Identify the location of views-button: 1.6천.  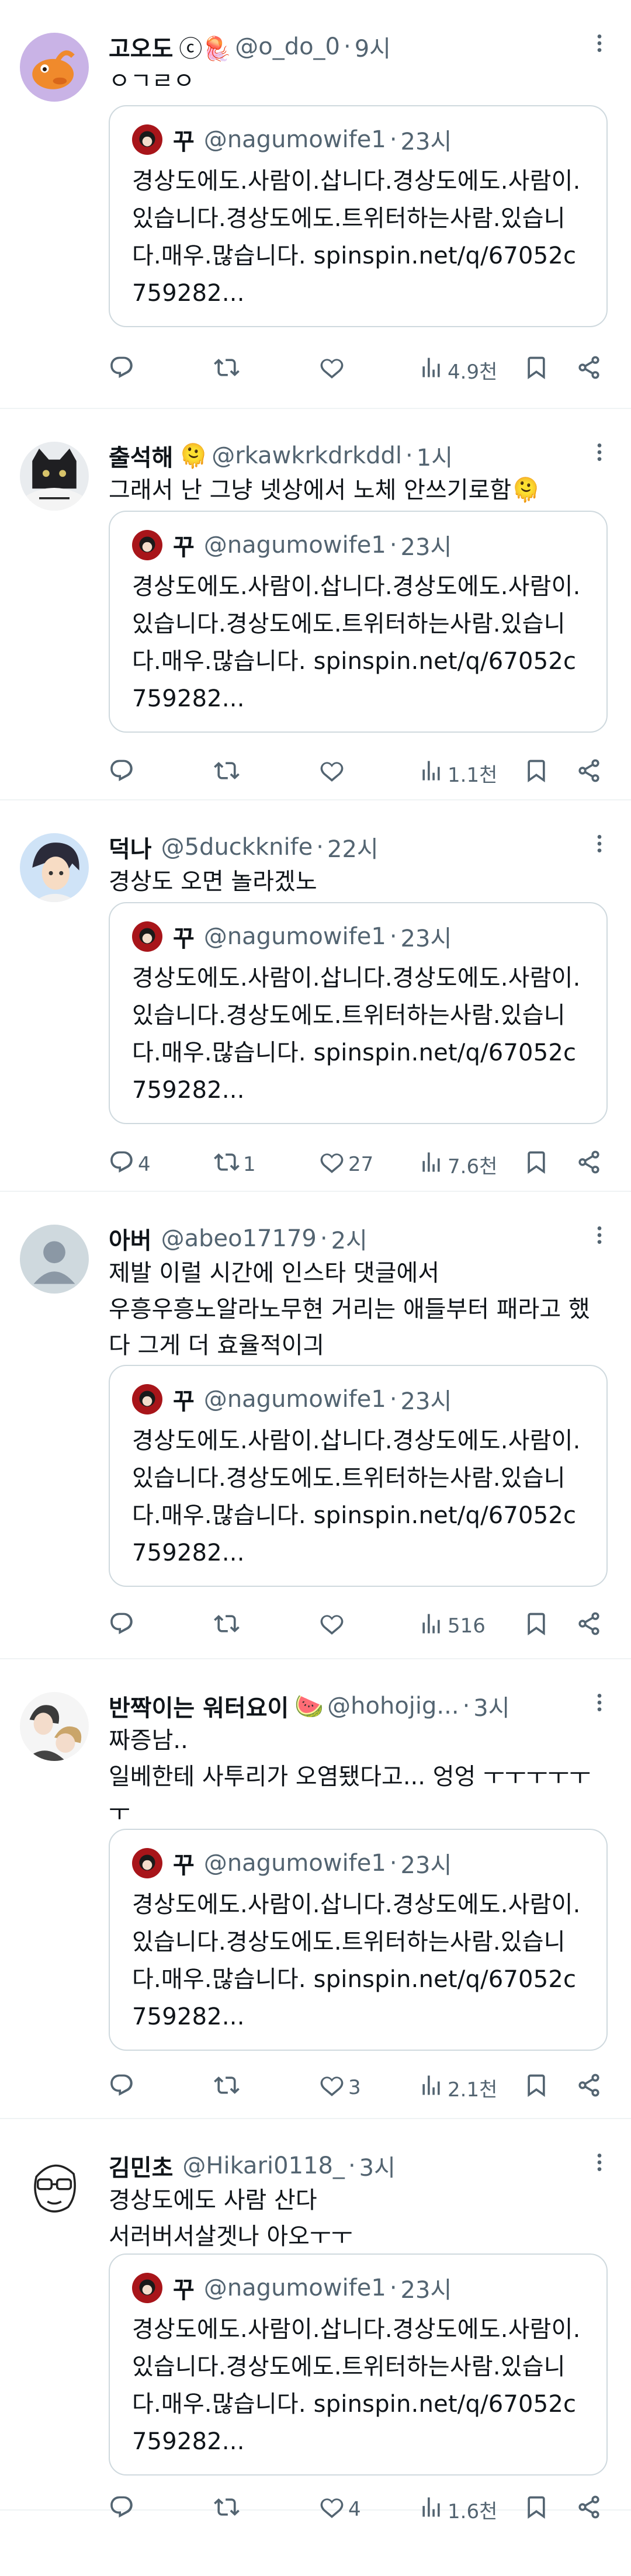
(457, 2509).